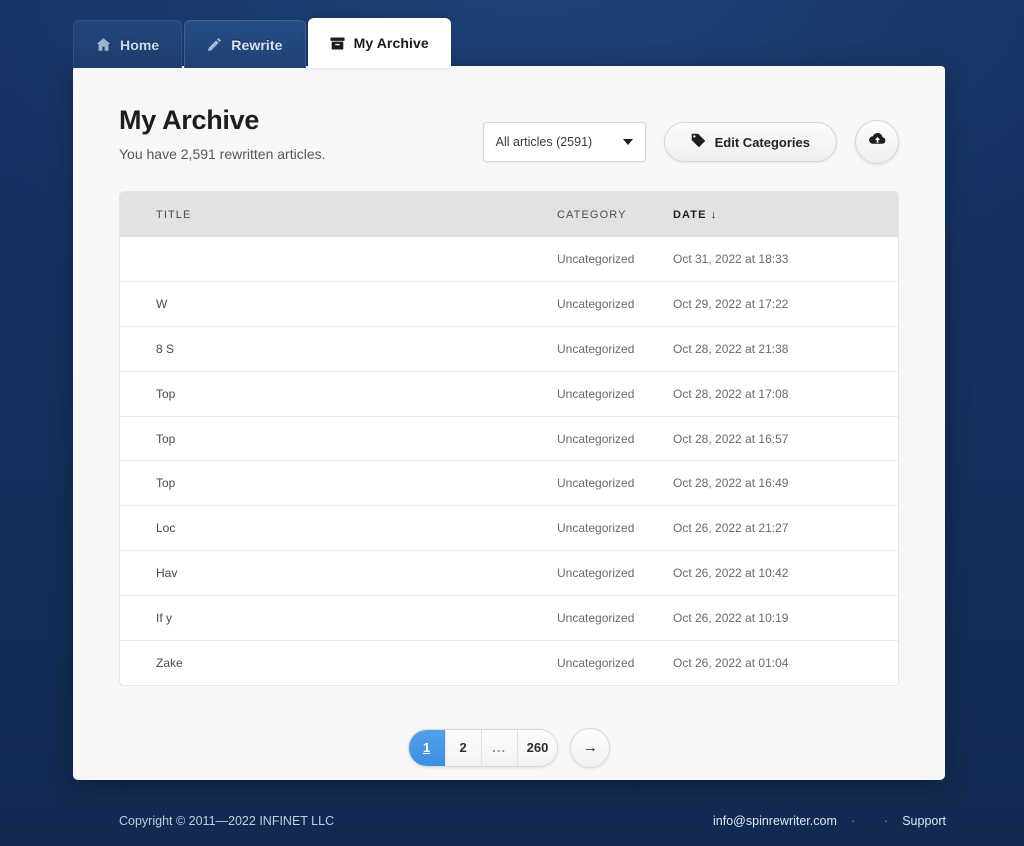  What do you see at coordinates (785, 483) in the screenshot?
I see `article-date-cell: Oct 28, 2022 at 16:49` at bounding box center [785, 483].